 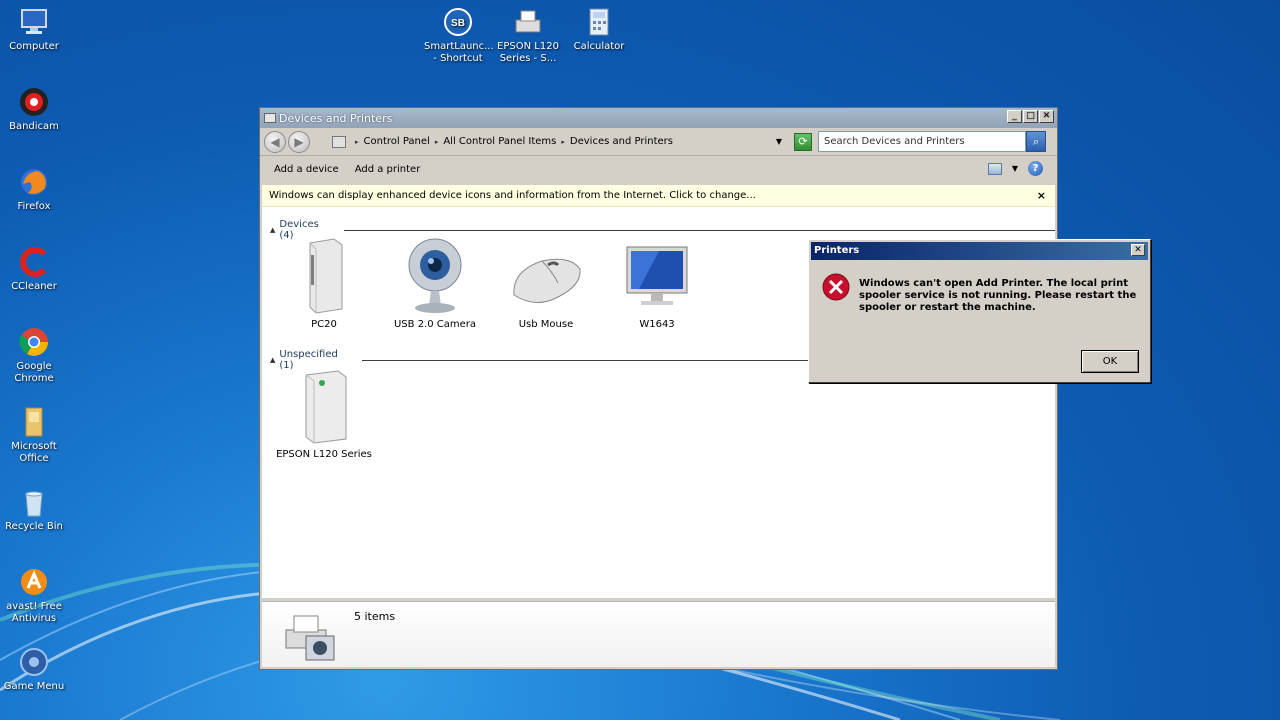 I want to click on device-epson-l120: EPSON L120 Series, so click(x=324, y=412).